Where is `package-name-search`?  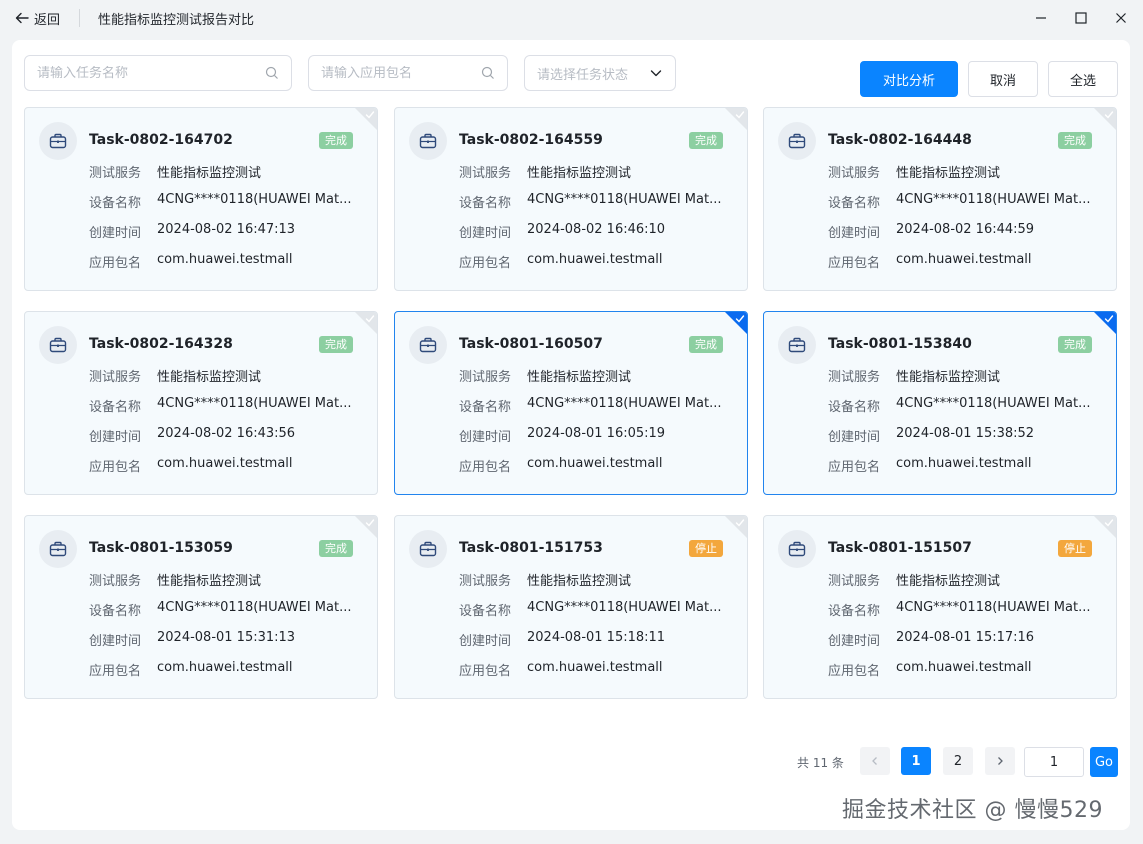
package-name-search is located at coordinates (408, 73).